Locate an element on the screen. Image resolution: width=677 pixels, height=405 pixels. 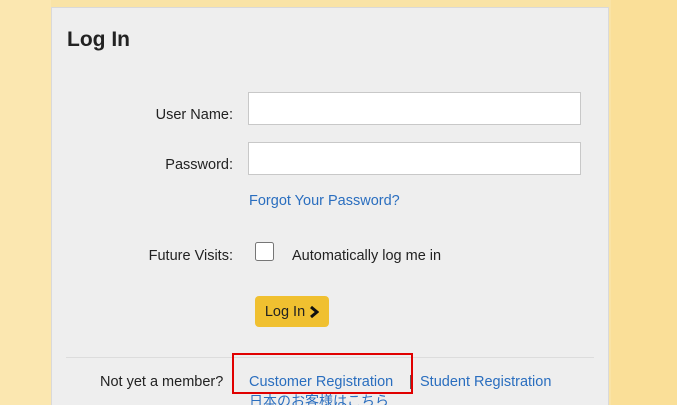
not-member-prompt: Not yet a member? is located at coordinates (162, 382).